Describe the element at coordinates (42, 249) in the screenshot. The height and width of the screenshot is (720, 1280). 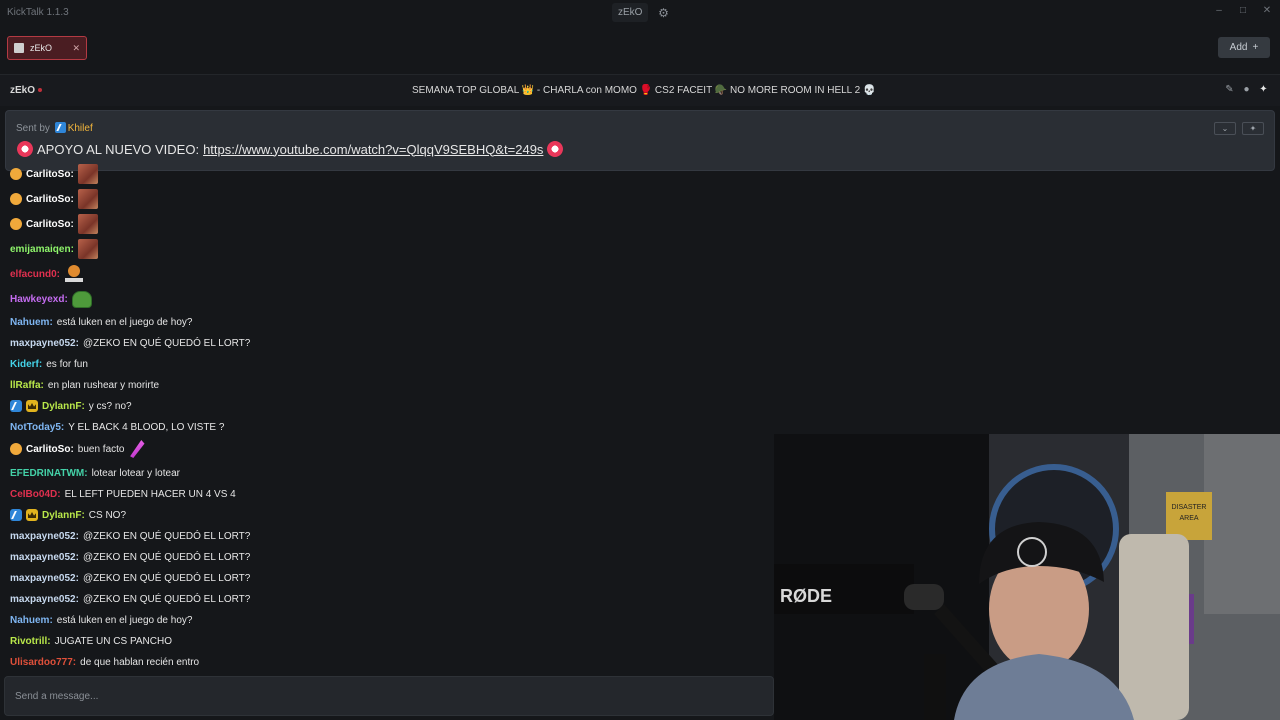
I see `chat-username: emijamaiqen:` at that location.